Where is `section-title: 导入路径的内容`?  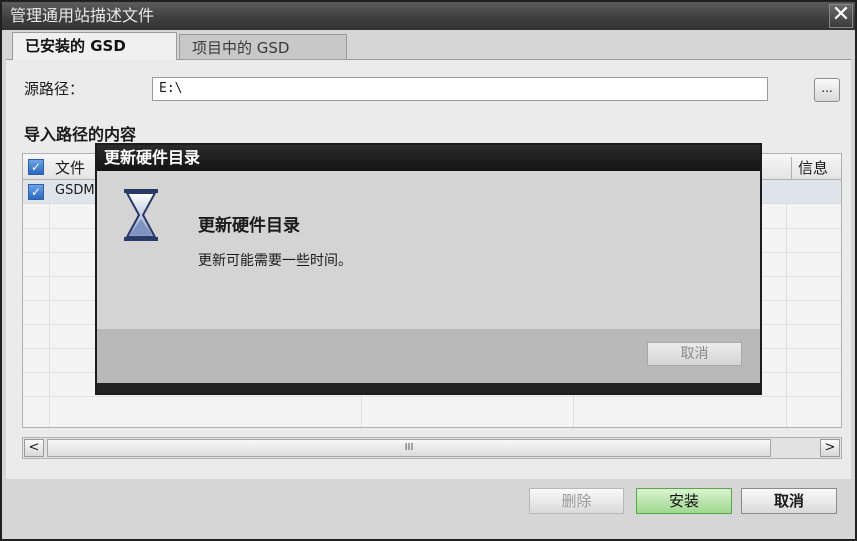 section-title: 导入路径的内容 is located at coordinates (80, 134).